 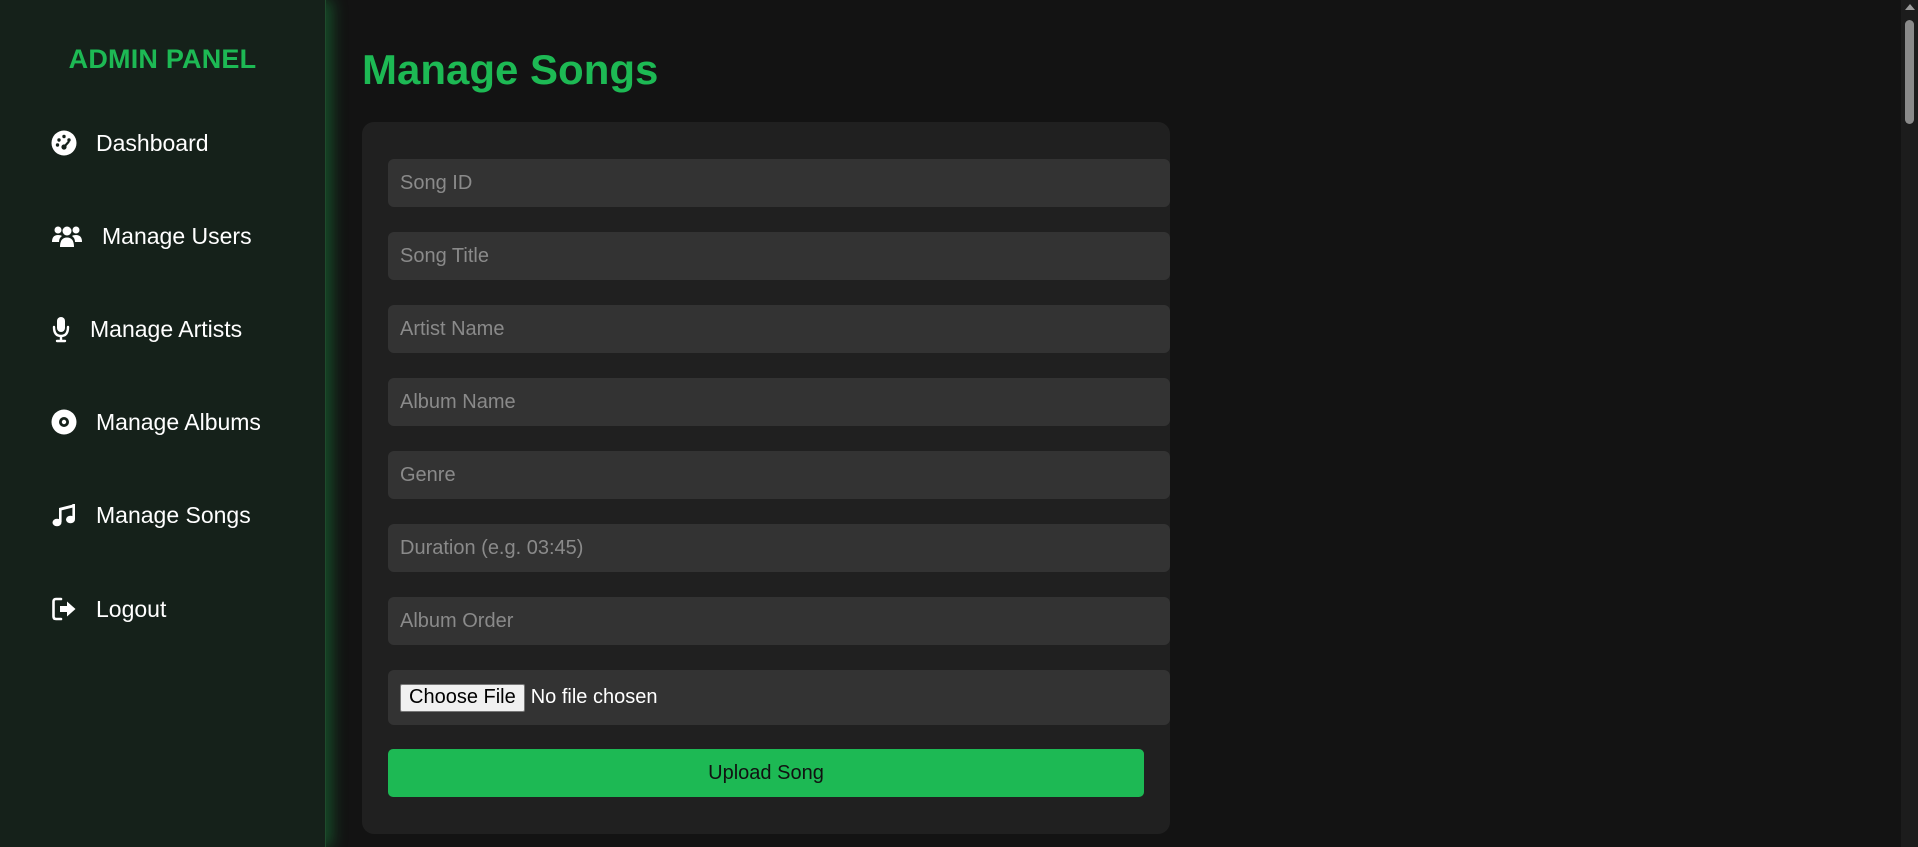 I want to click on sidebar-item-label: Manage Albums, so click(x=178, y=421).